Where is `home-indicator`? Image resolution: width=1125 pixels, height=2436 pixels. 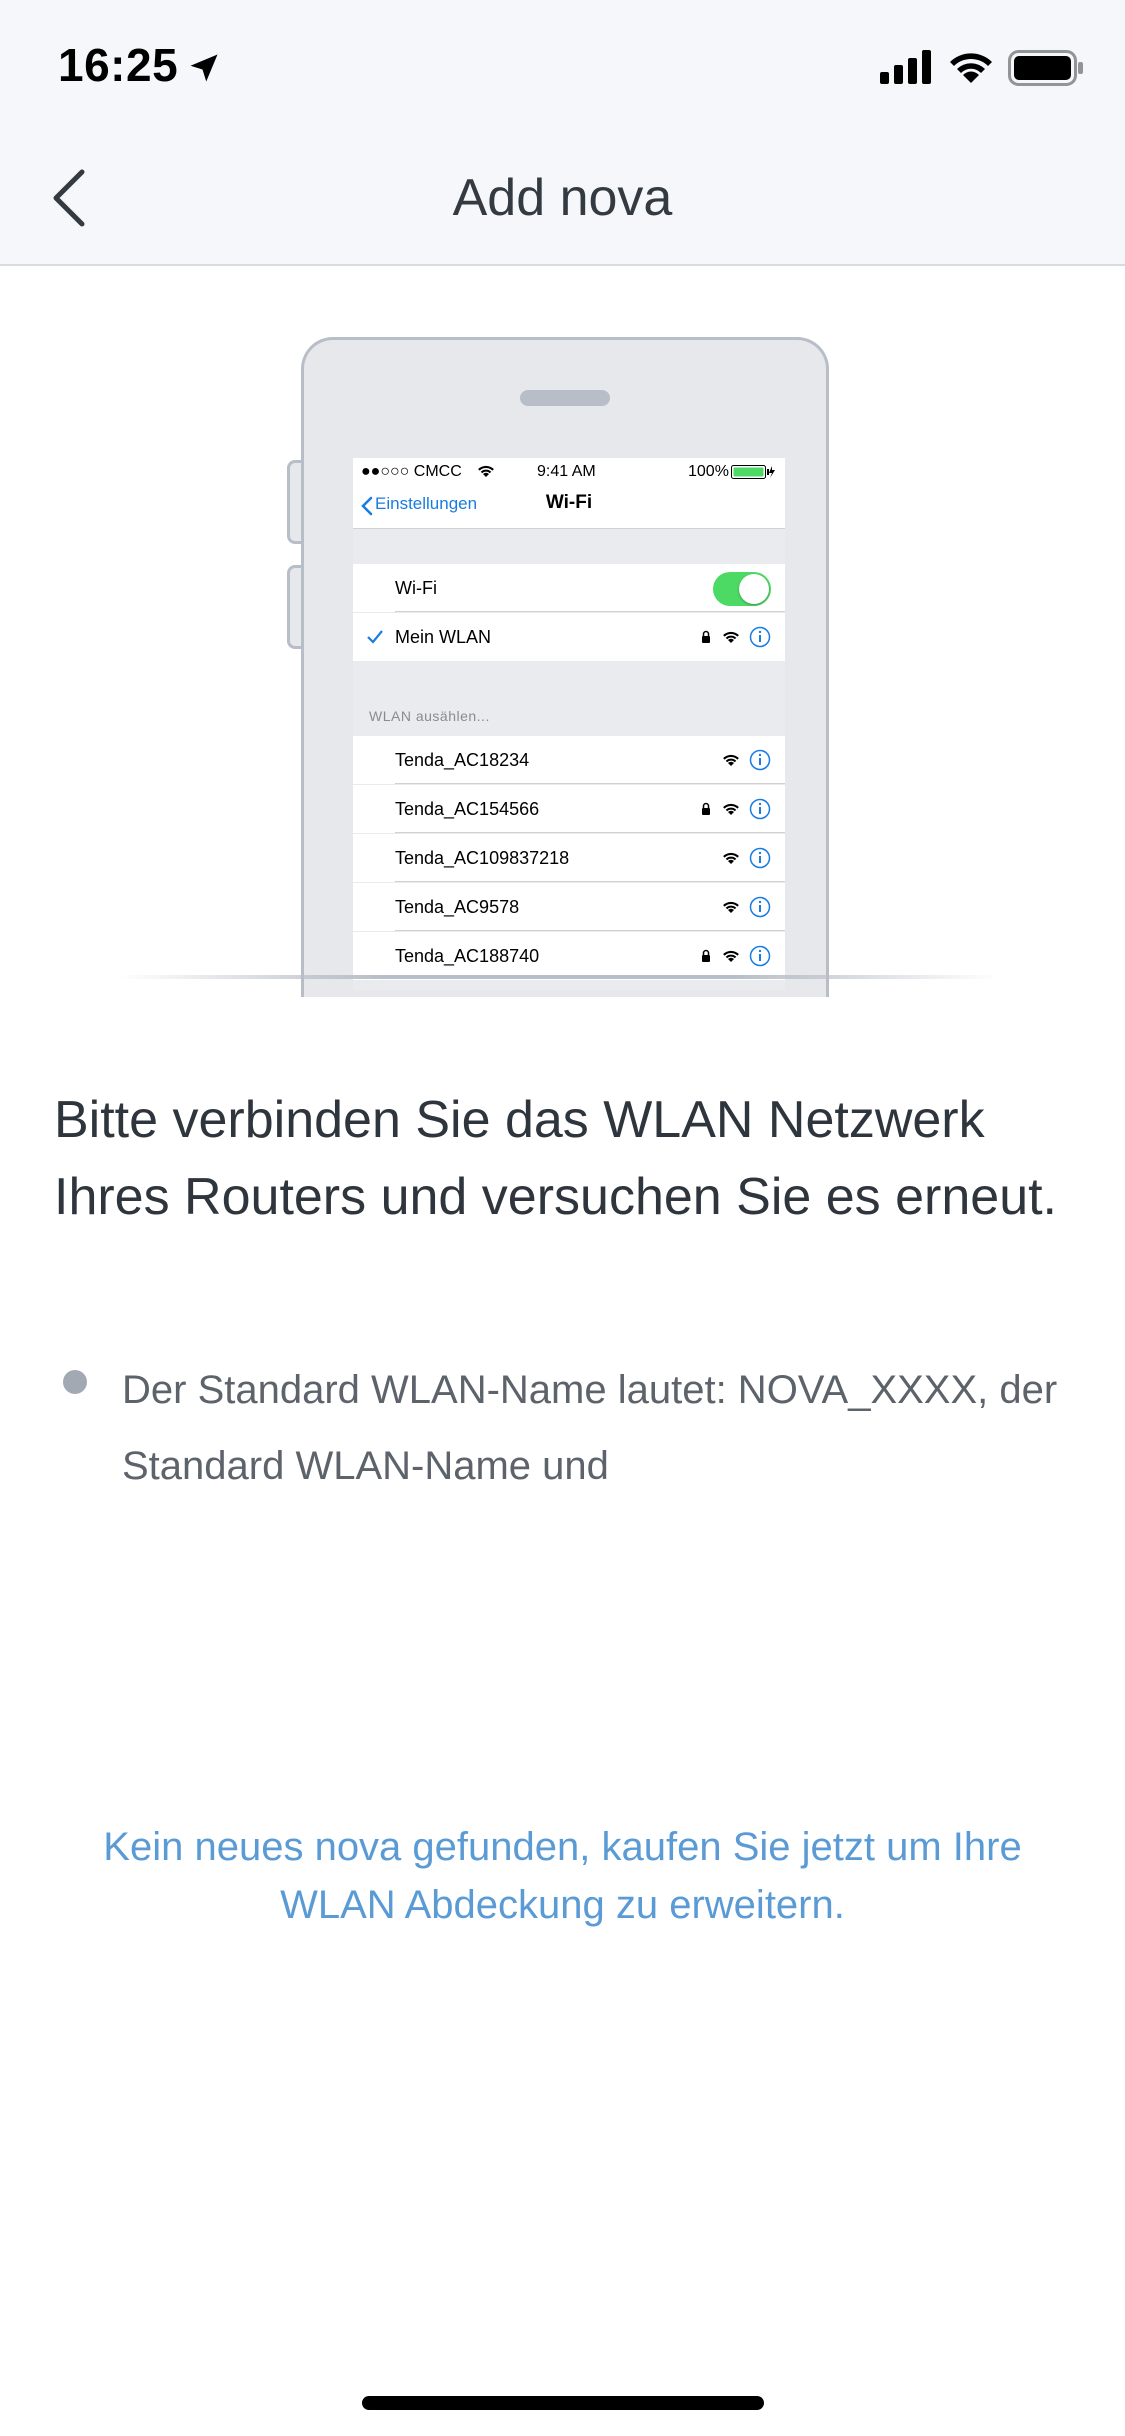
home-indicator is located at coordinates (563, 2403).